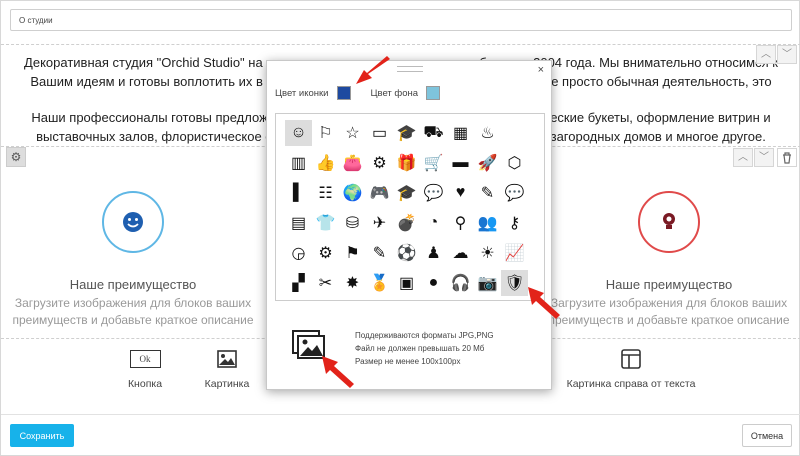 Image resolution: width=800 pixels, height=456 pixels. Describe the element at coordinates (420, 348) in the screenshot. I see `upload-info-line: Файл не должен превышать 20 Мб` at that location.